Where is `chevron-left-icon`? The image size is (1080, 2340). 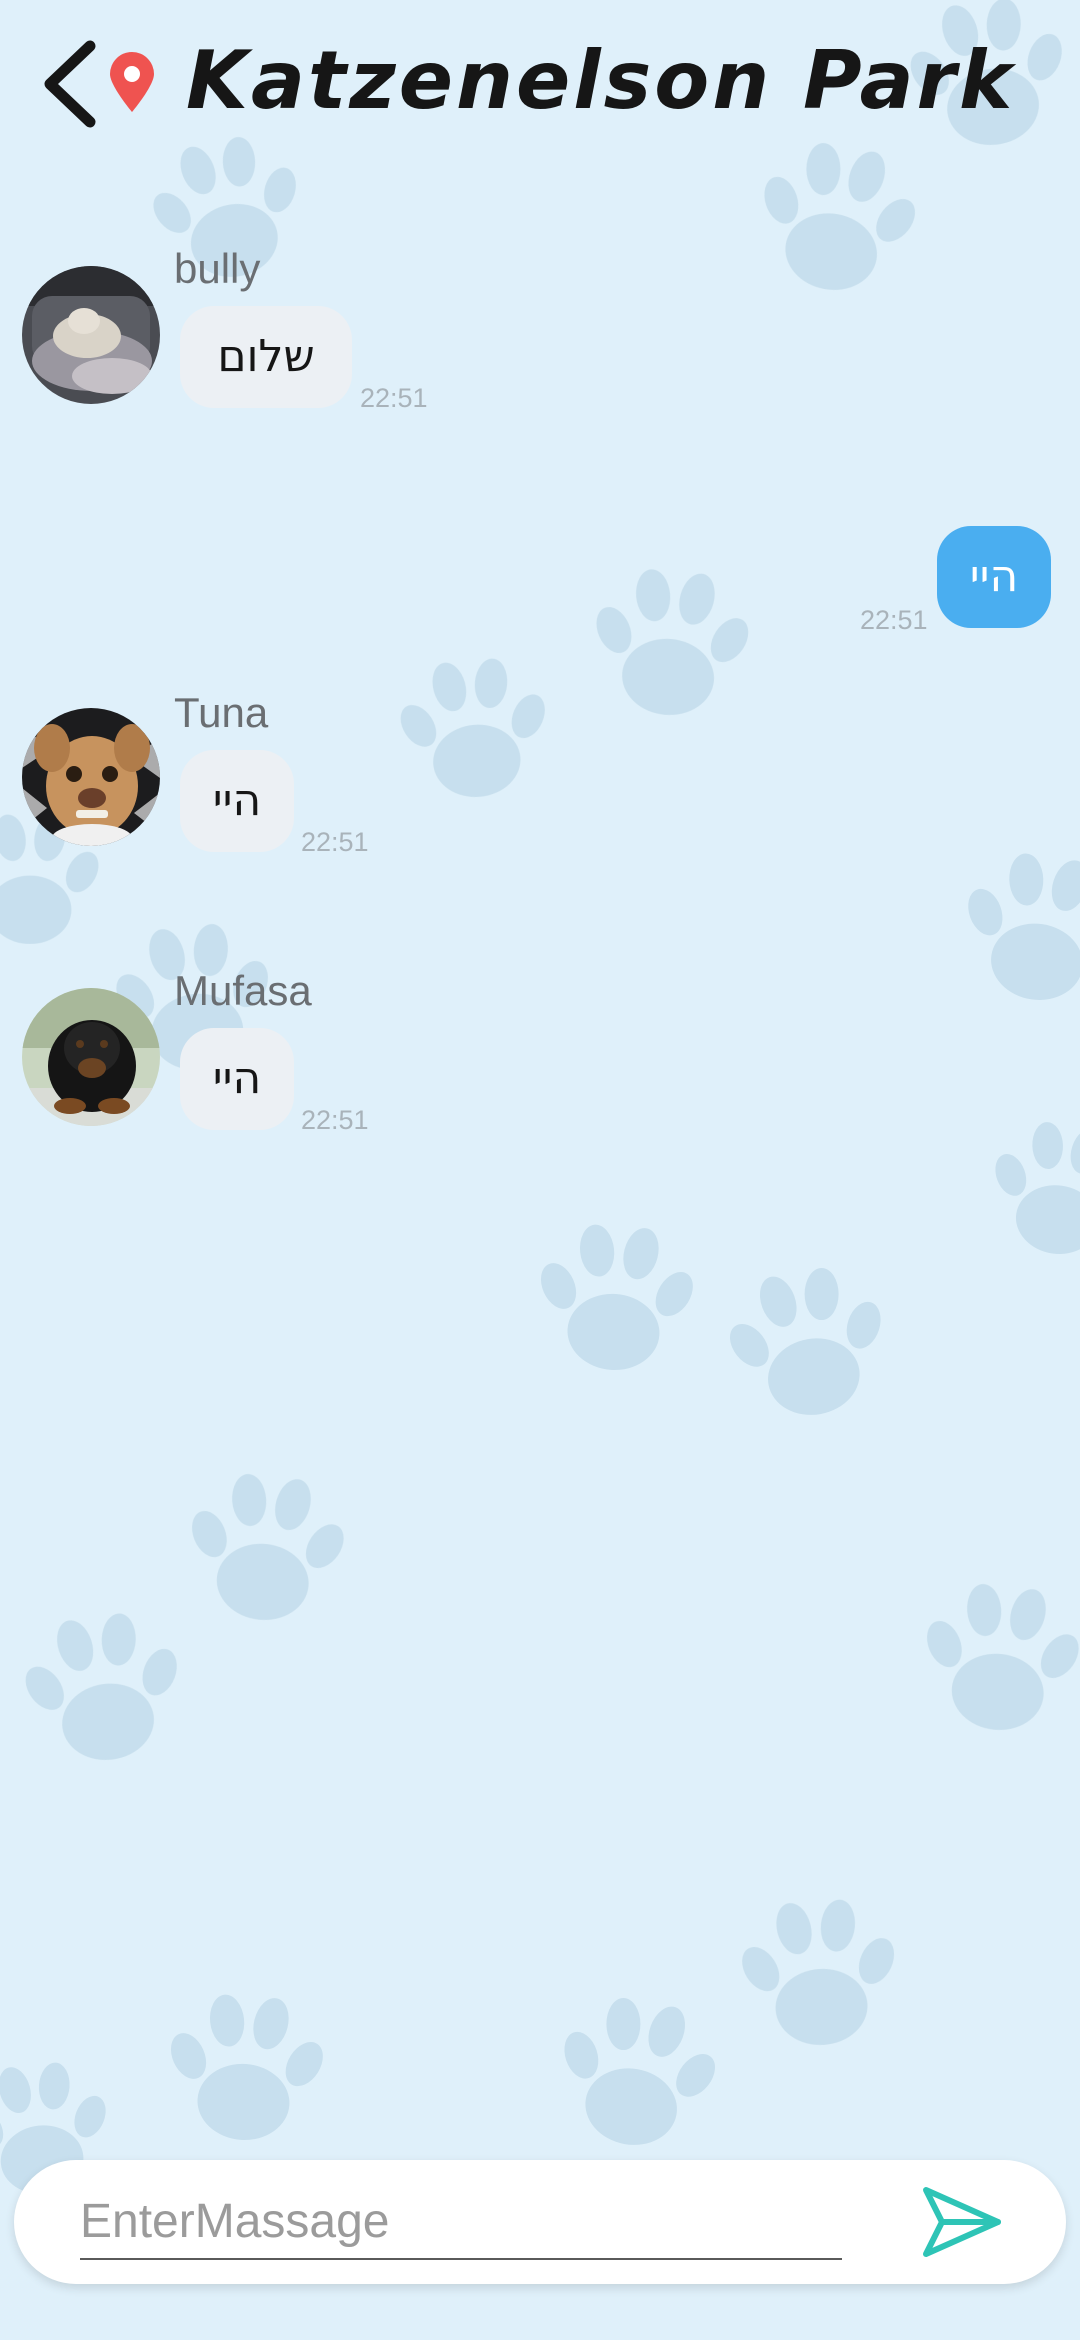 chevron-left-icon is located at coordinates (71, 84).